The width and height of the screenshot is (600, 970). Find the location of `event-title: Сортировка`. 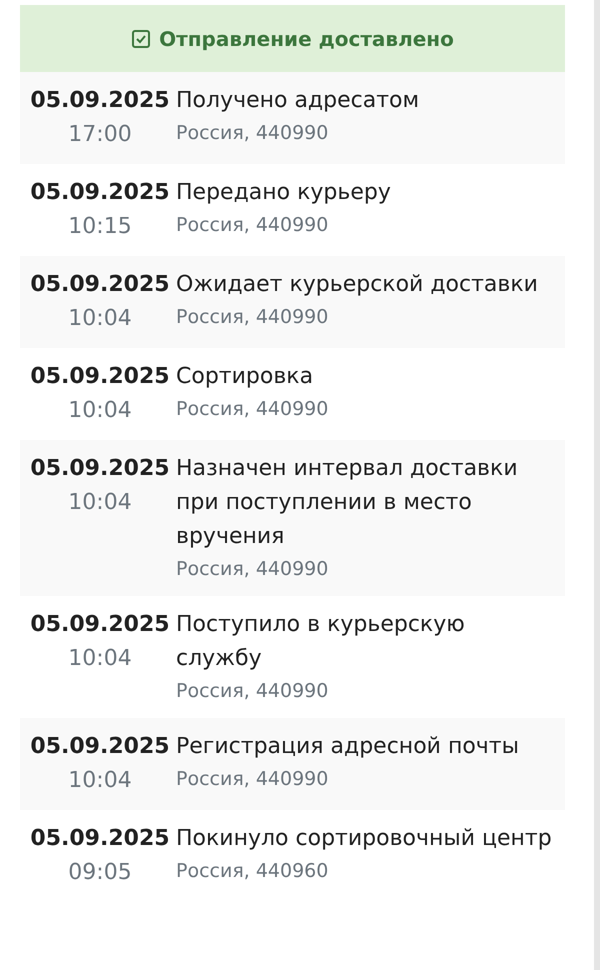

event-title: Сортировка is located at coordinates (245, 377).